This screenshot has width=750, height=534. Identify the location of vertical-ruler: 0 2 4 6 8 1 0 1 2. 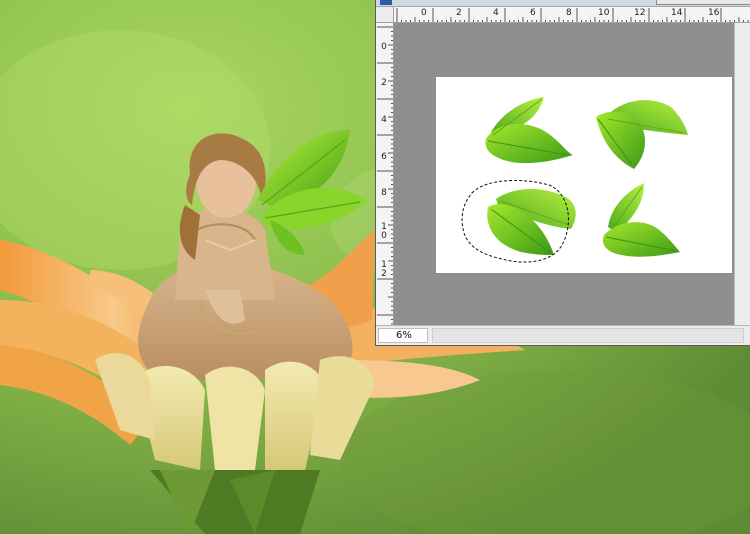
(385, 174).